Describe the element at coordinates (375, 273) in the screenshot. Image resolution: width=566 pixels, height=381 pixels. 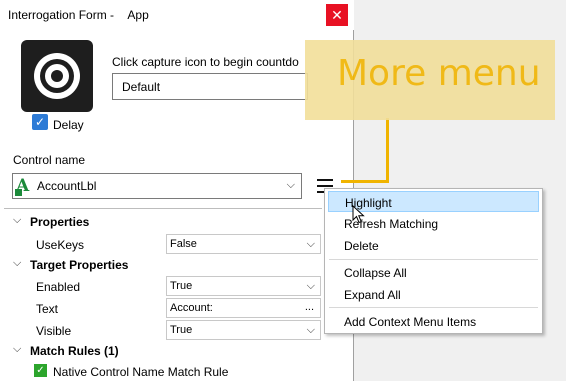
I see `menu-item-label: Collapse All` at that location.